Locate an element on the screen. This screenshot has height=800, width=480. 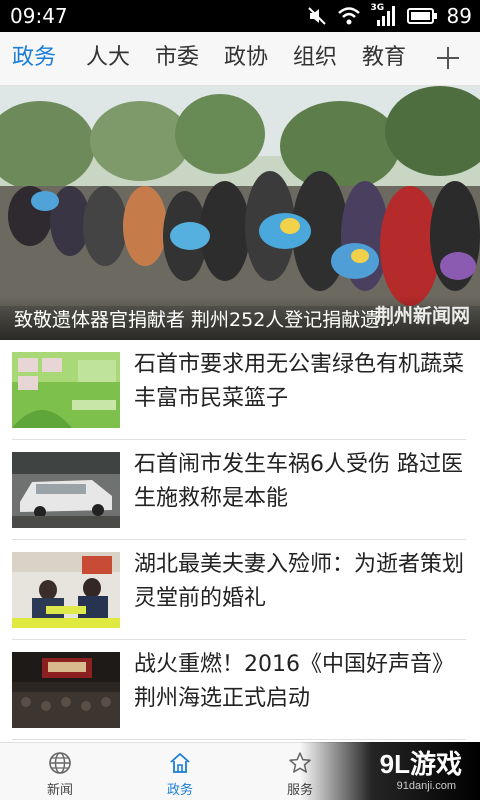
tab-zuzhi: 组织 is located at coordinates (315, 58).